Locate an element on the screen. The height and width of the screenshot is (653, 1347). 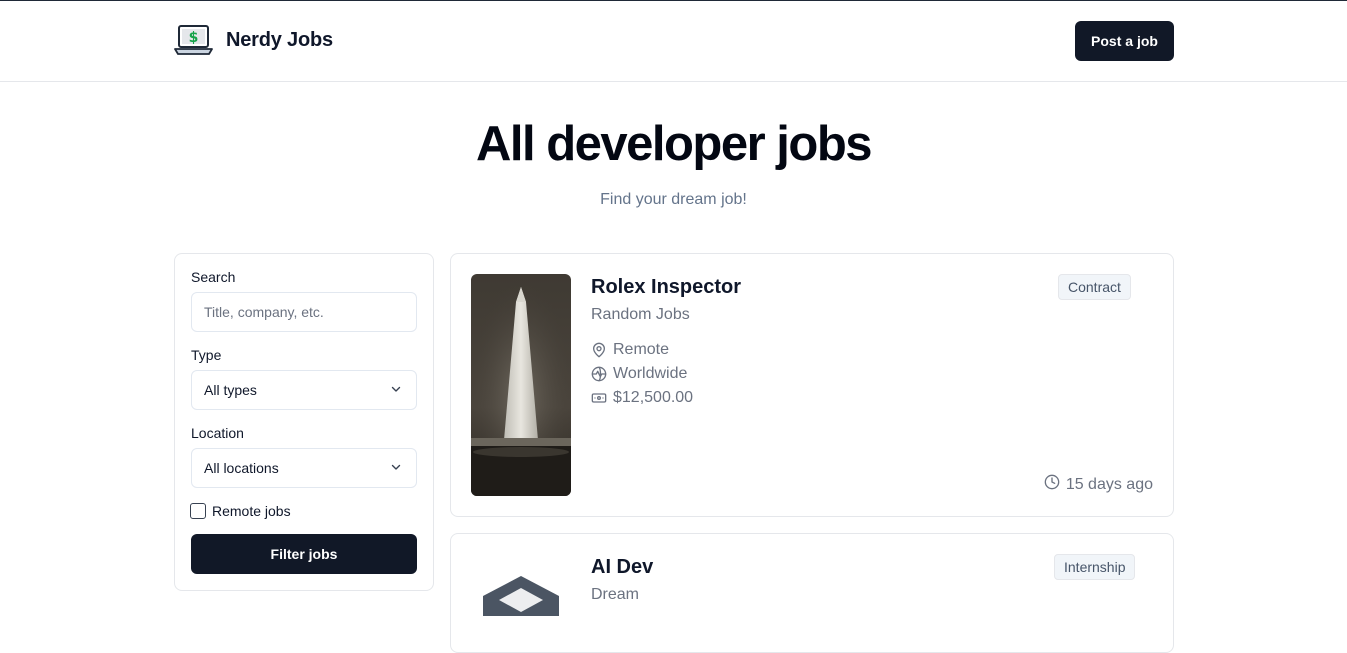
job-location-text: Worldwide is located at coordinates (650, 373).